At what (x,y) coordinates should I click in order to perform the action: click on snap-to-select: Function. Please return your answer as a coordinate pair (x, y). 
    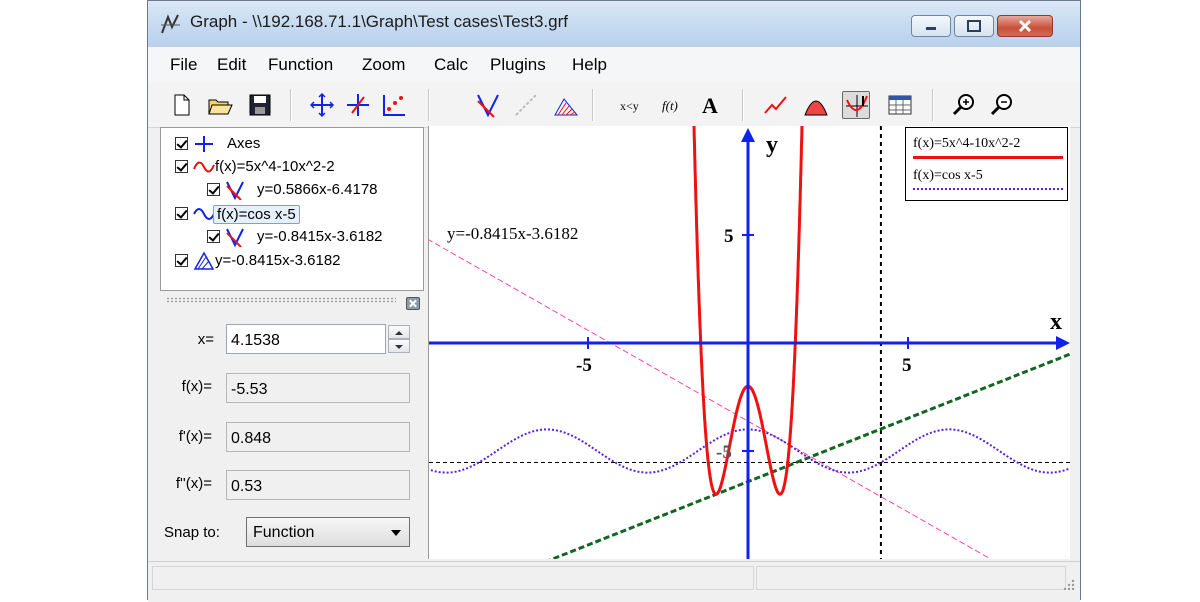
    Looking at the image, I should click on (328, 532).